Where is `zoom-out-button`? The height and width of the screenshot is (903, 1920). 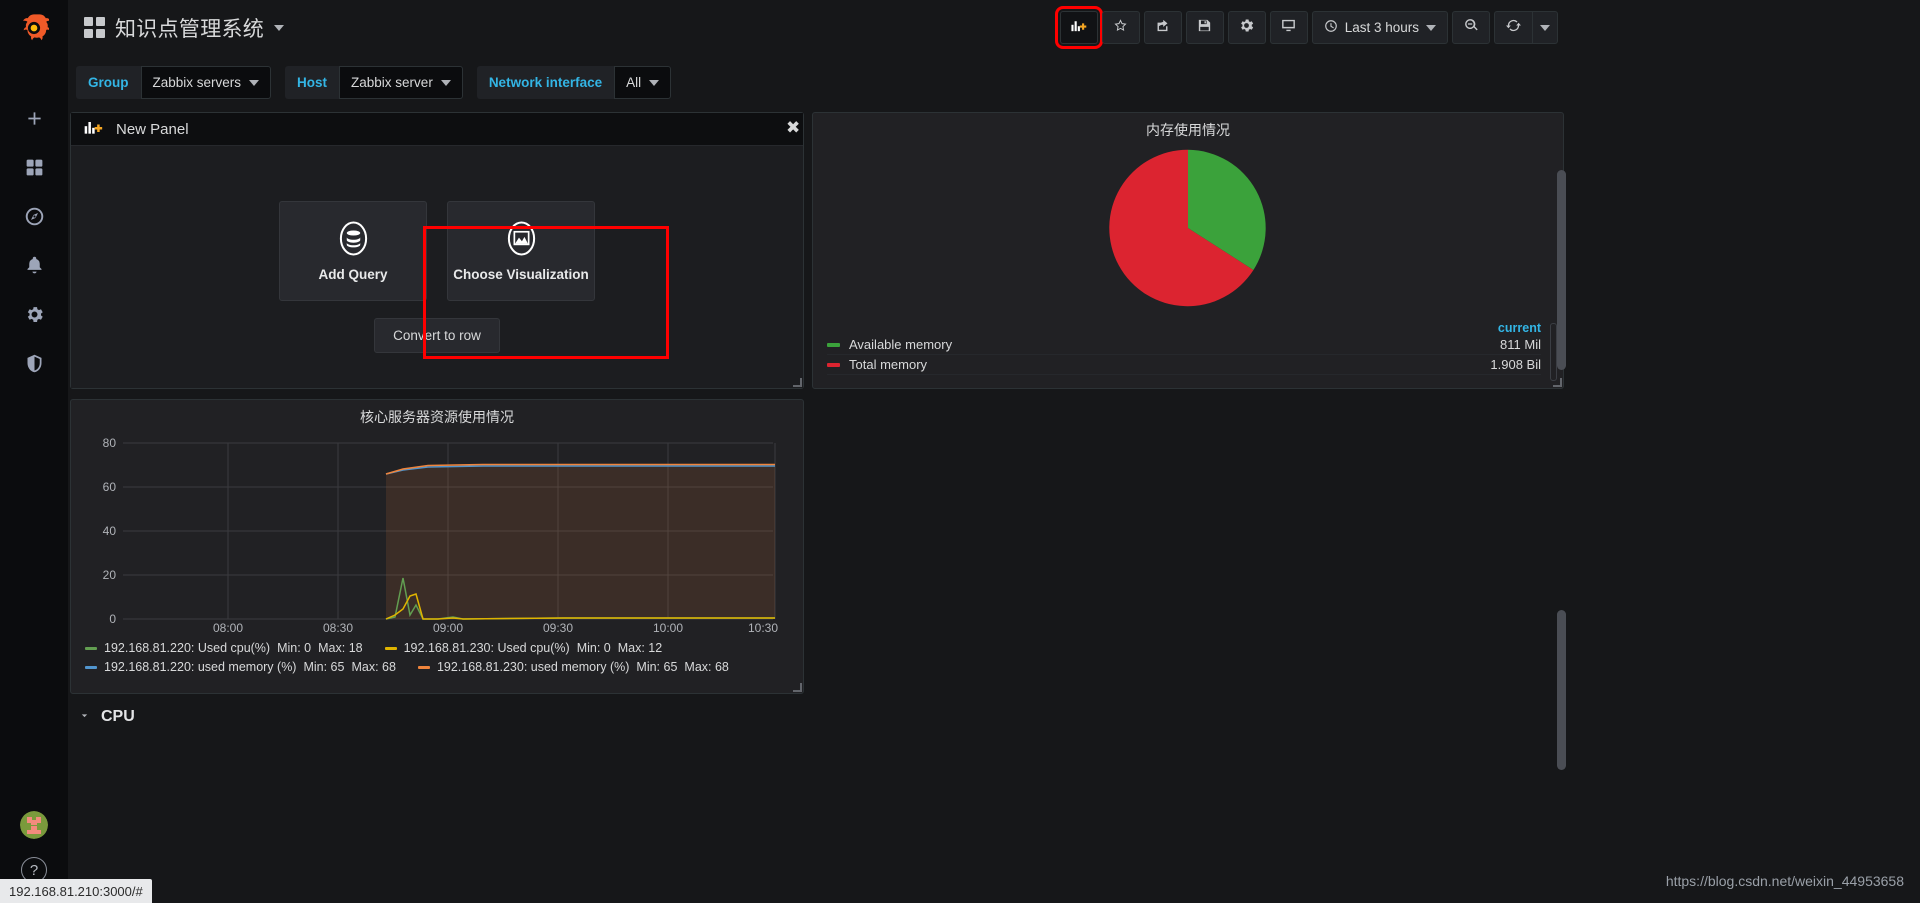 zoom-out-button is located at coordinates (1471, 27).